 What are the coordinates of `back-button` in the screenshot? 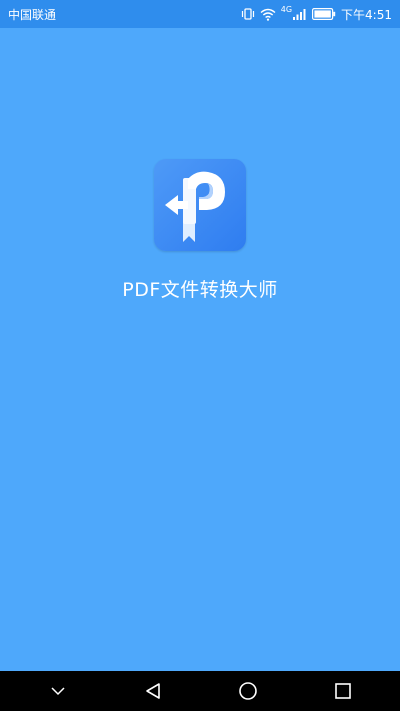 It's located at (153, 691).